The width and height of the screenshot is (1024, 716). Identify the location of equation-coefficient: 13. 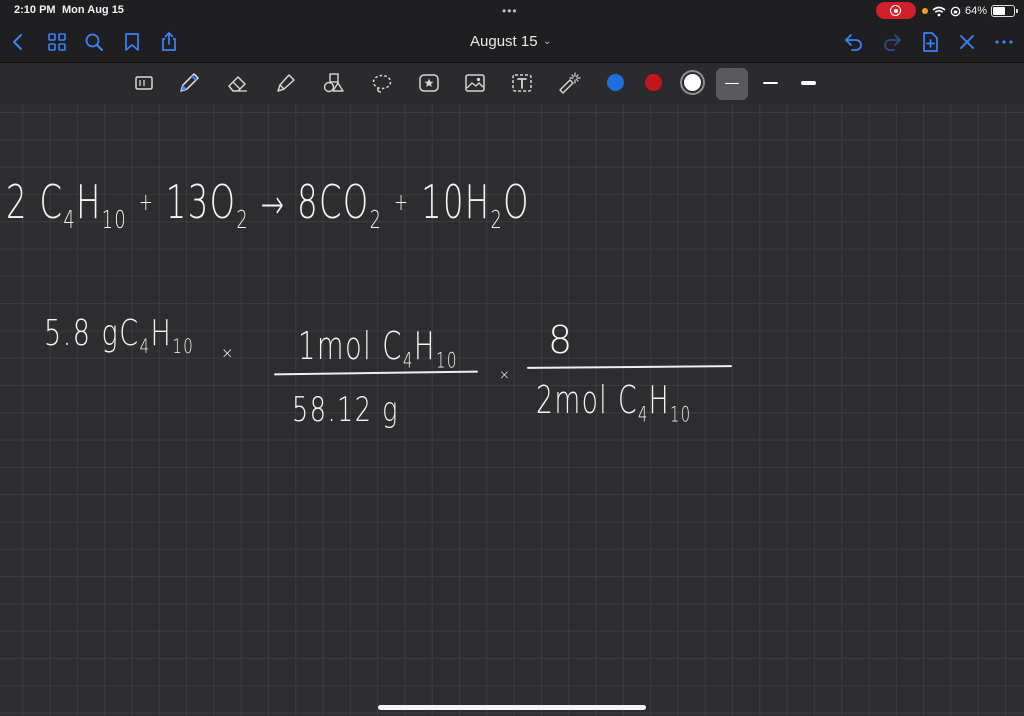
(187, 202).